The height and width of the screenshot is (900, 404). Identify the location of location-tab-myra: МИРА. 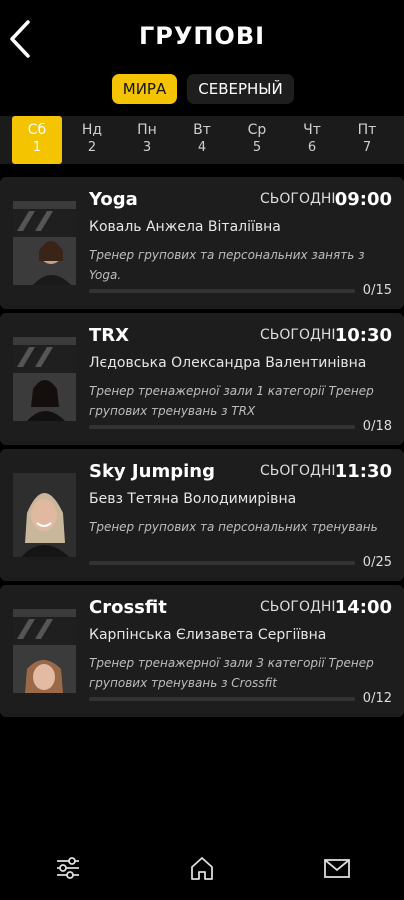
(144, 89).